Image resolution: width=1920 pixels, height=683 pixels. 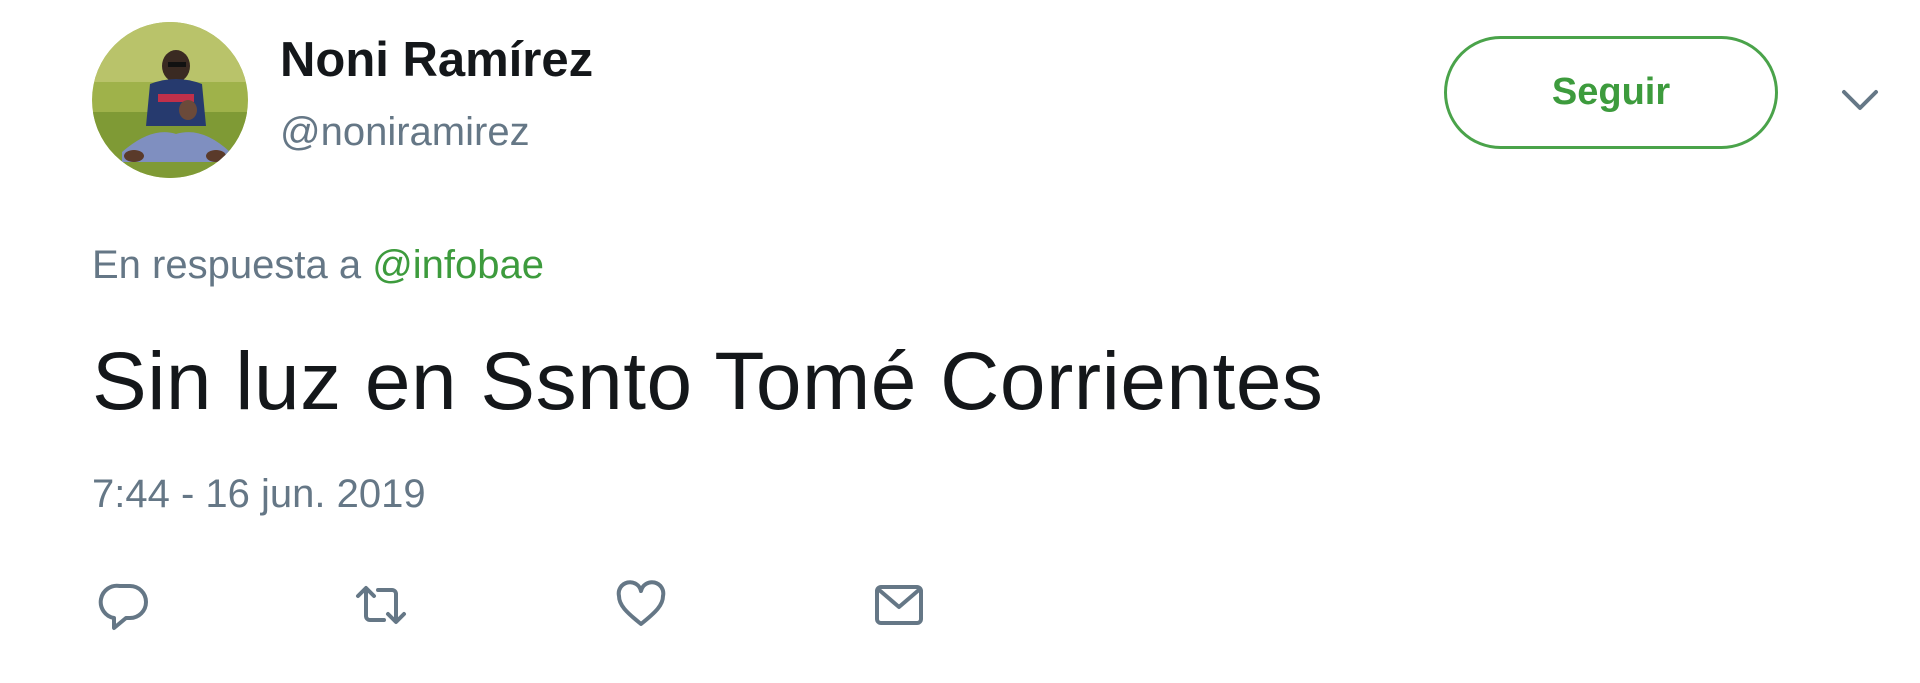 I want to click on avatar-photo, so click(x=170, y=100).